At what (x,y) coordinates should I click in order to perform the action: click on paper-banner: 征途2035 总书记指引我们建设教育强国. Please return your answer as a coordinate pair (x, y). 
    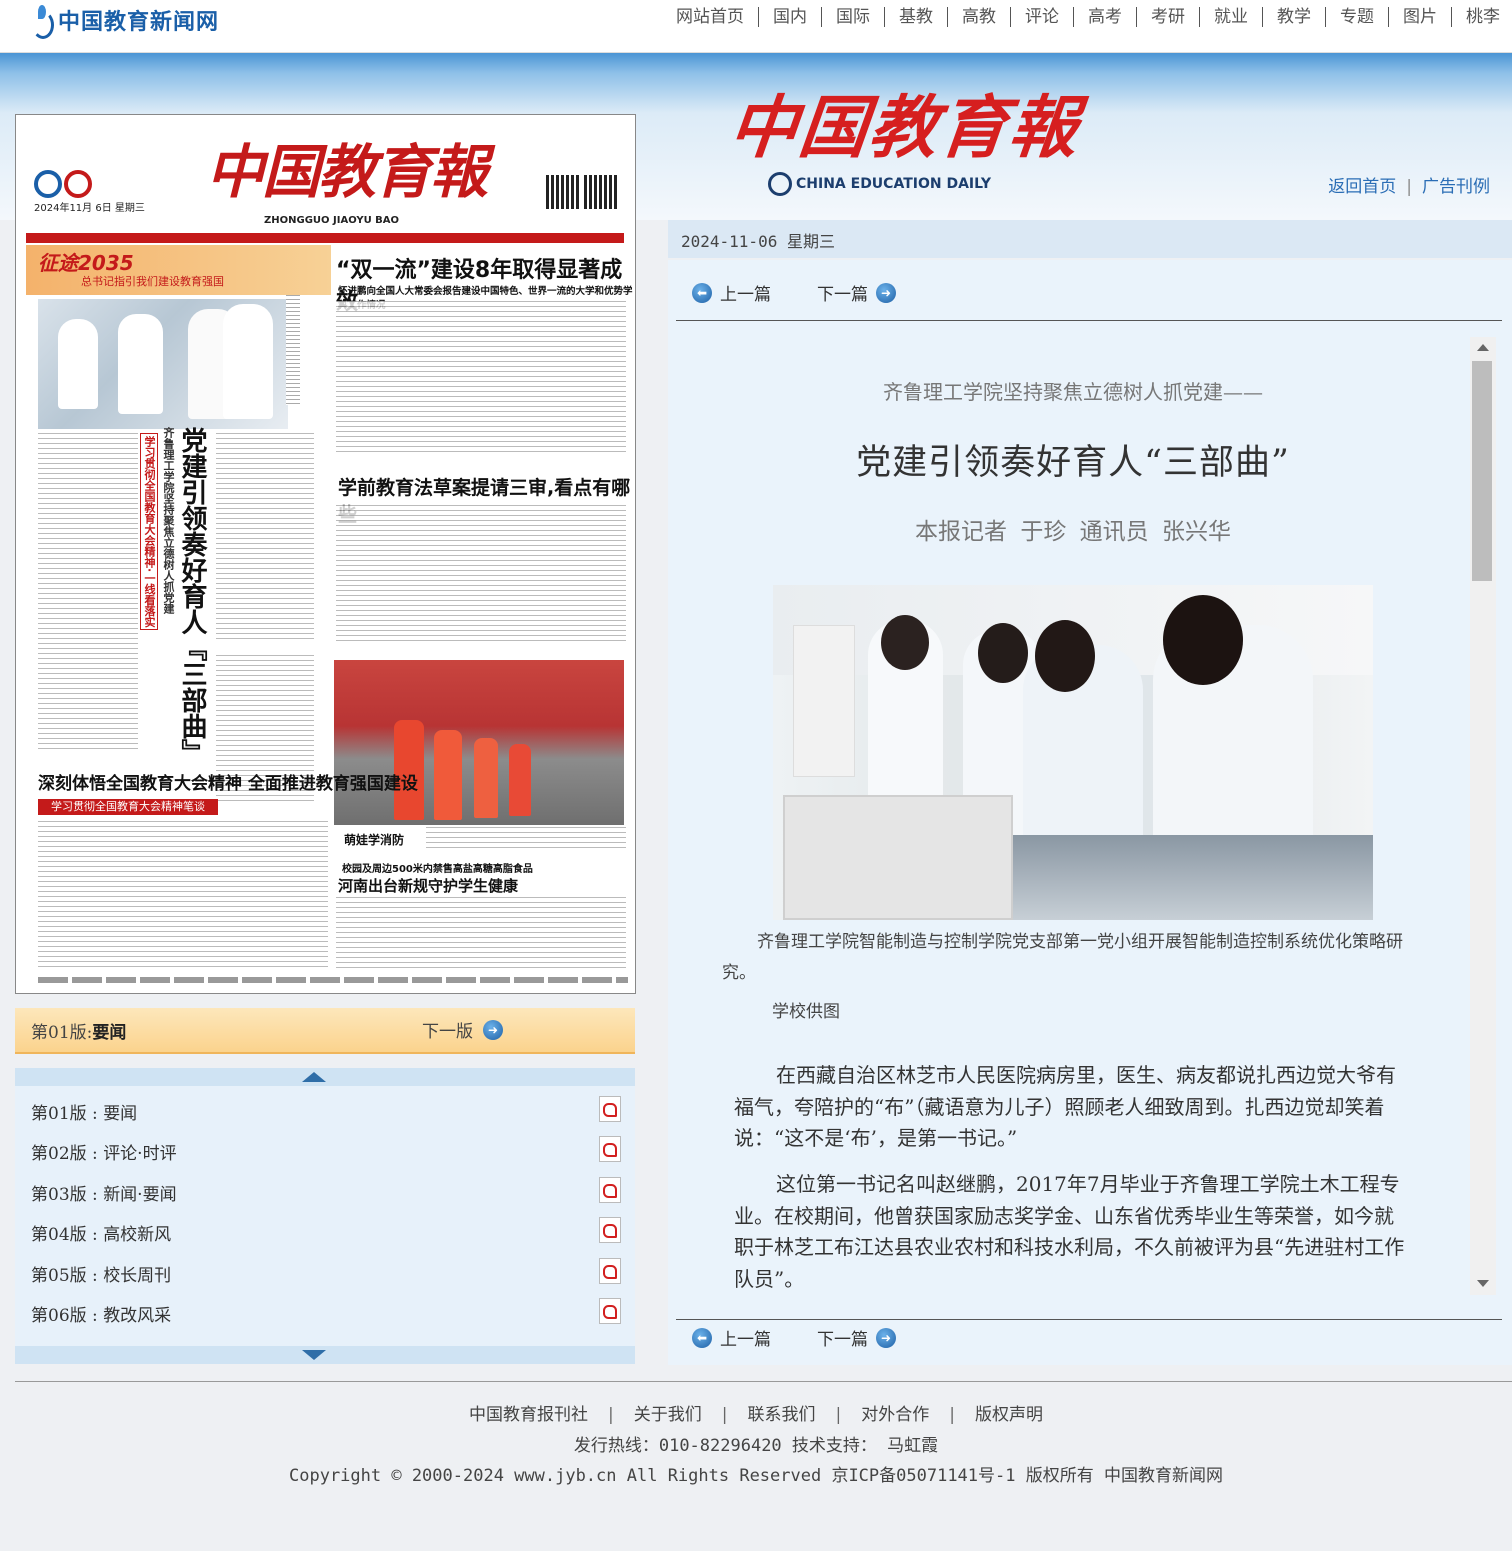
    Looking at the image, I should click on (178, 270).